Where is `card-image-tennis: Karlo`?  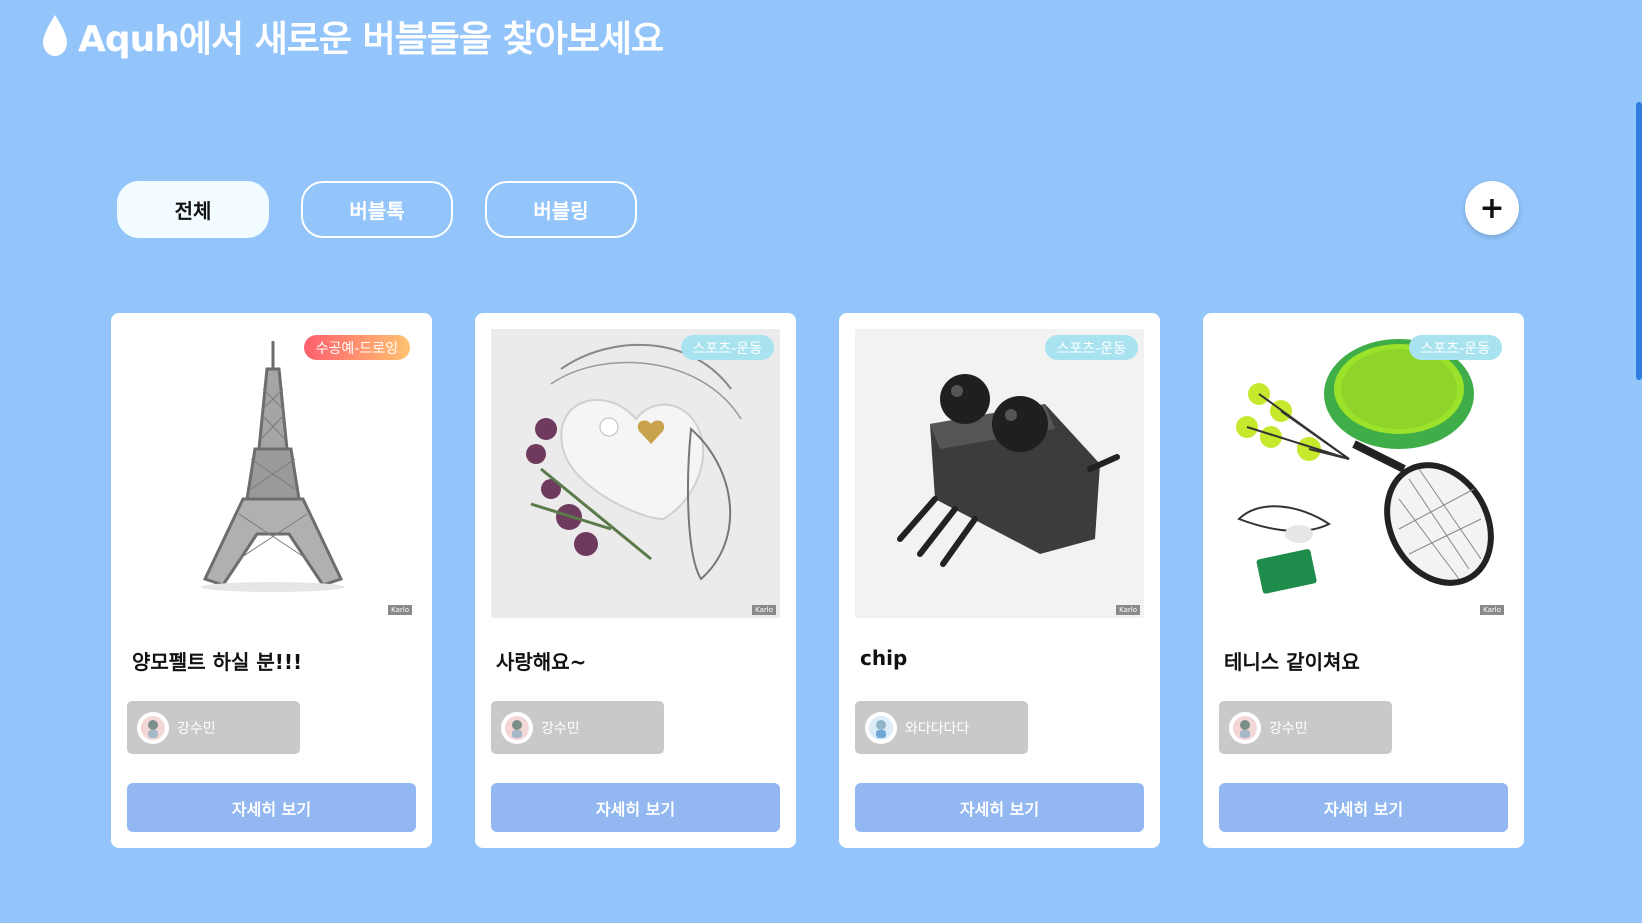 card-image-tennis: Karlo is located at coordinates (1363, 473).